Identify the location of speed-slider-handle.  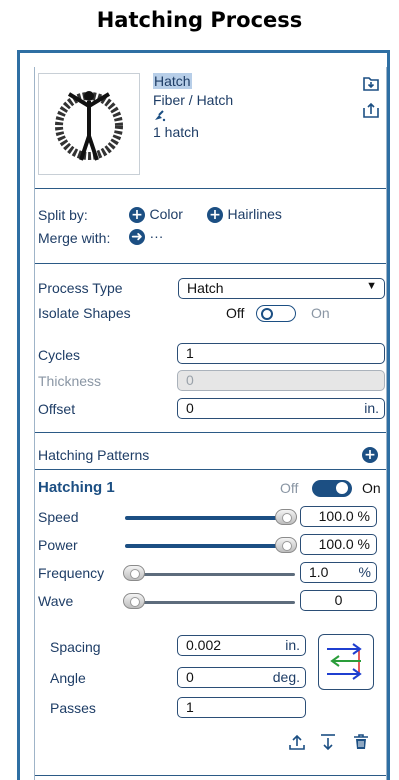
(286, 517).